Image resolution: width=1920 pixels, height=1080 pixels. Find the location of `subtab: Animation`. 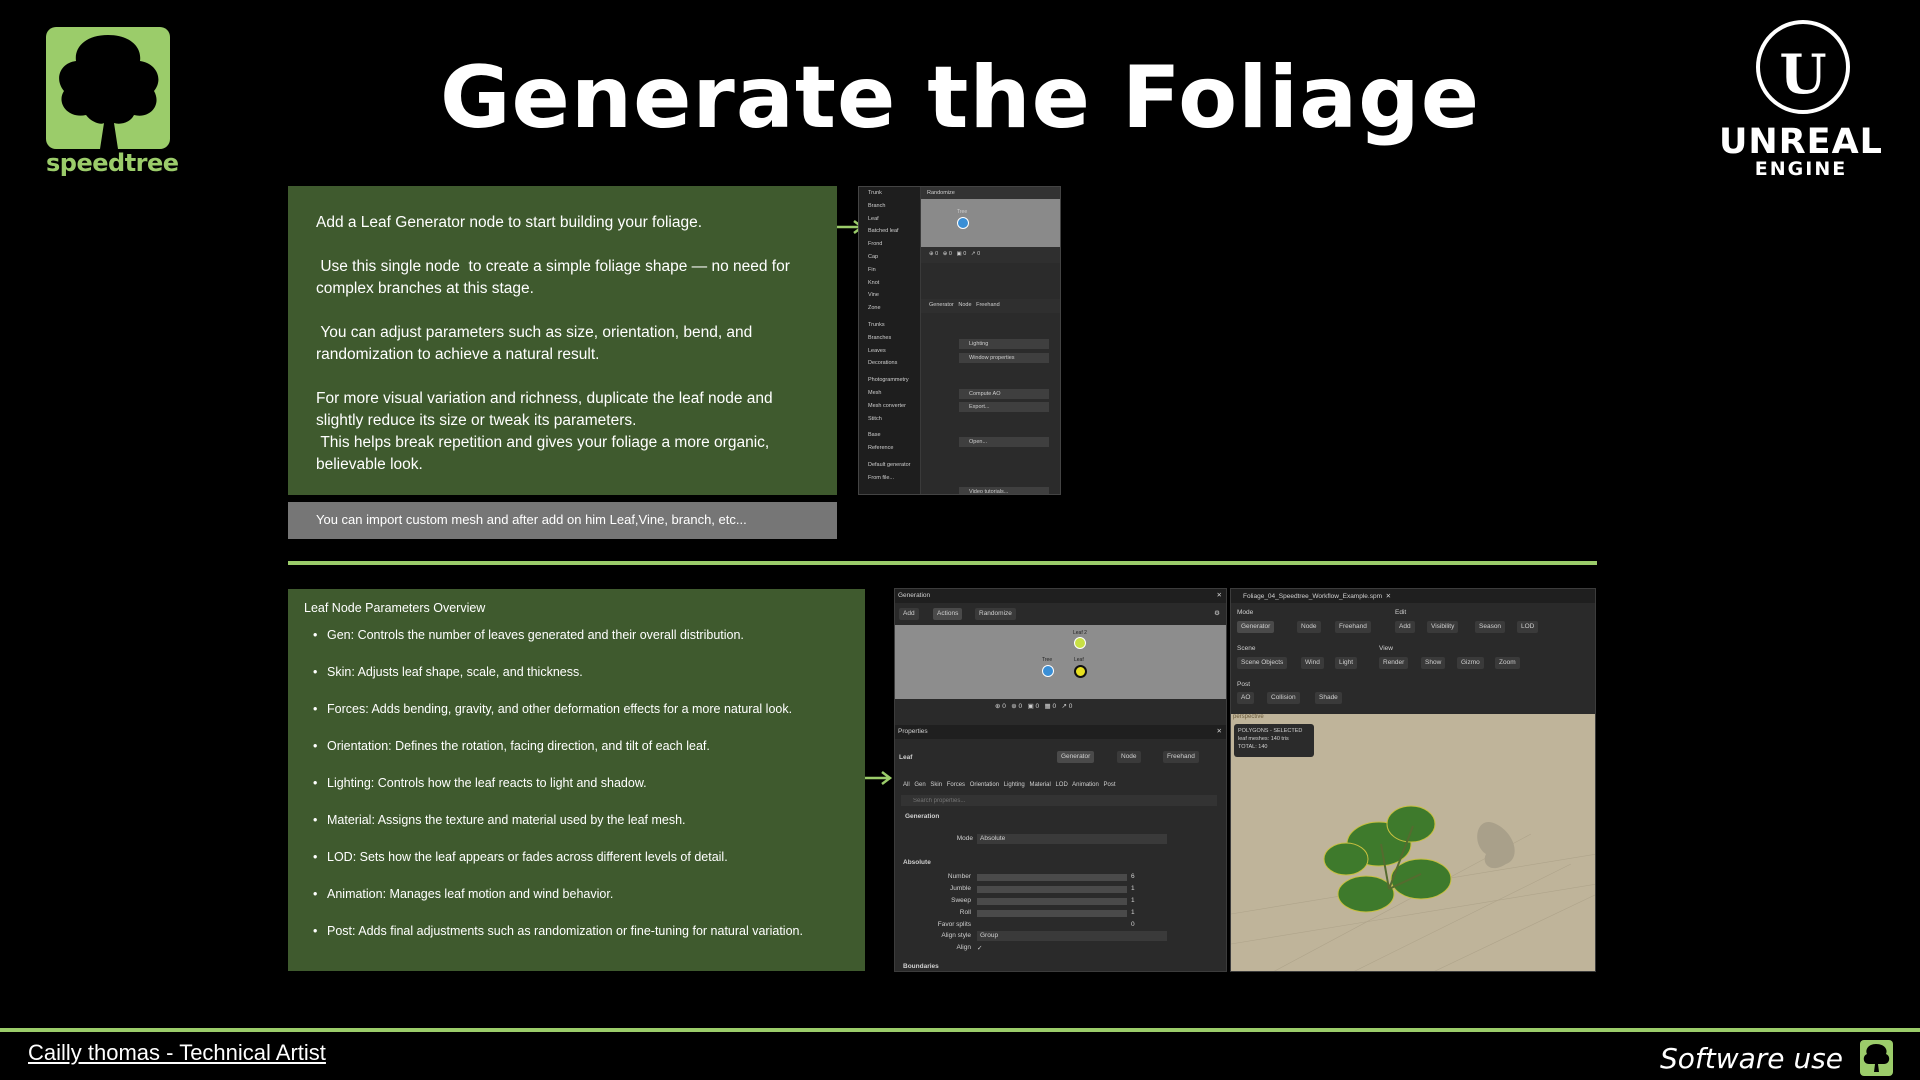

subtab: Animation is located at coordinates (1085, 785).